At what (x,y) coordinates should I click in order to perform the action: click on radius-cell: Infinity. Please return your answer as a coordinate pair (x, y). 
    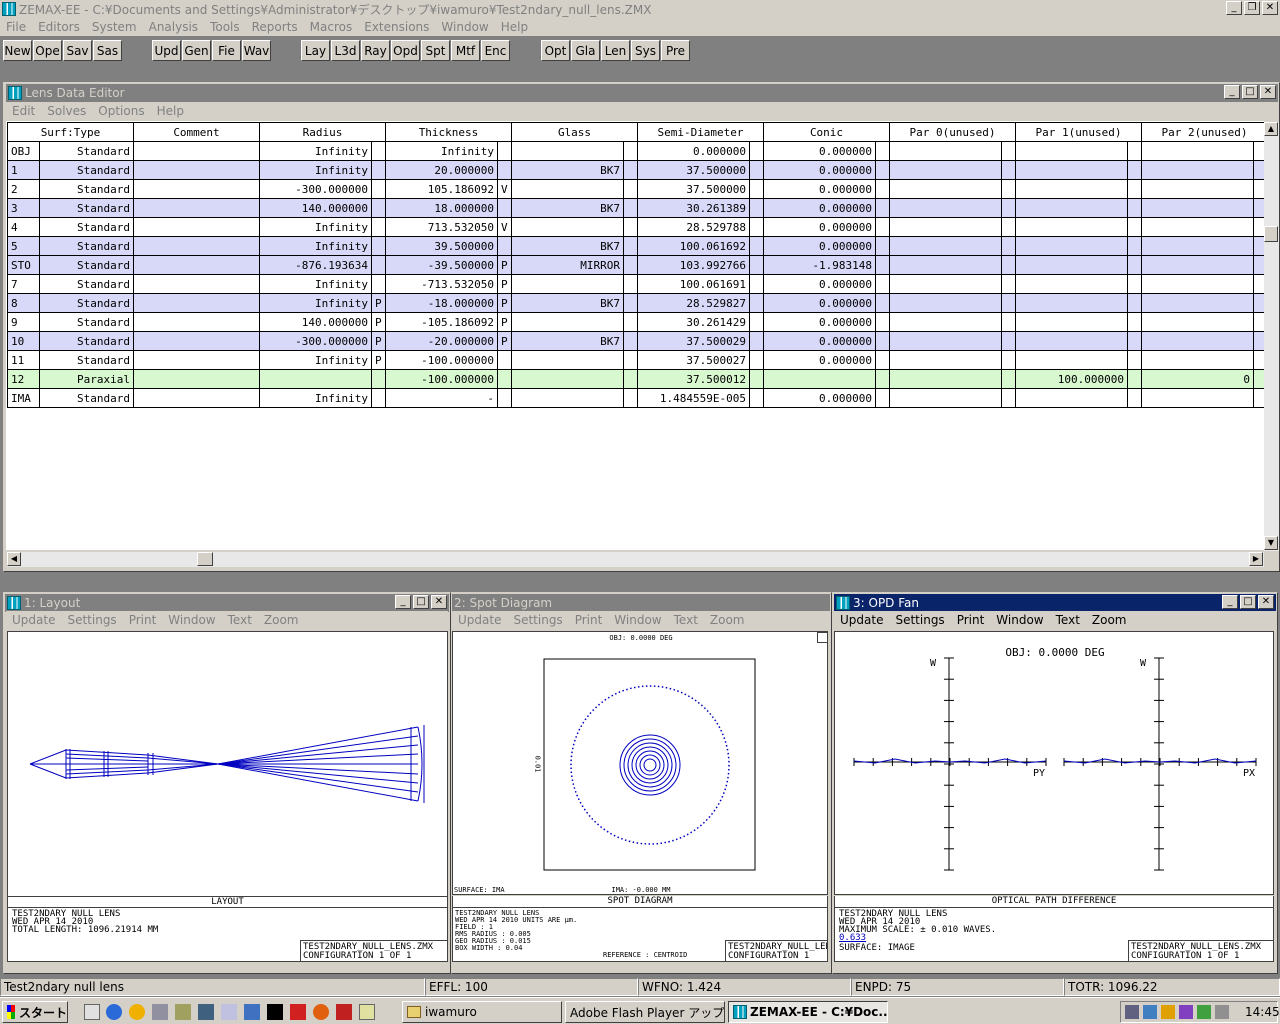
    Looking at the image, I should click on (315, 303).